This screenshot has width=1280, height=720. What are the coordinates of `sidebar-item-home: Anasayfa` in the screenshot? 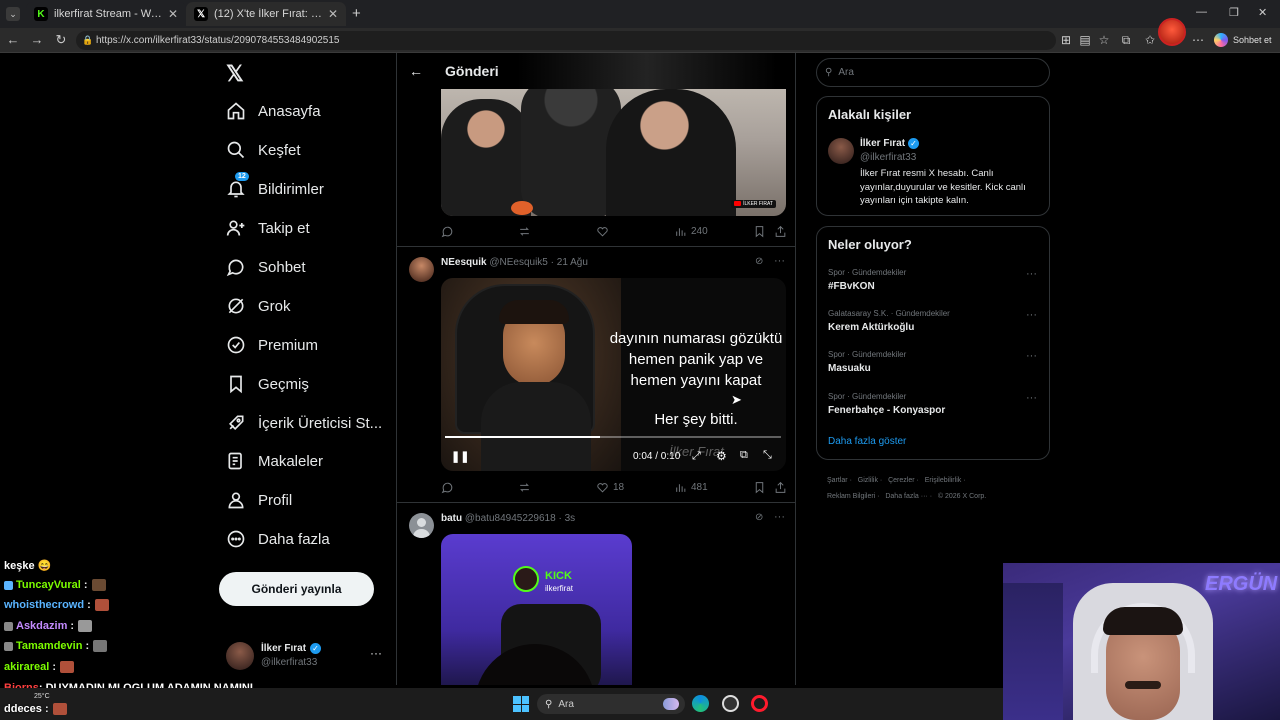 It's located at (273, 111).